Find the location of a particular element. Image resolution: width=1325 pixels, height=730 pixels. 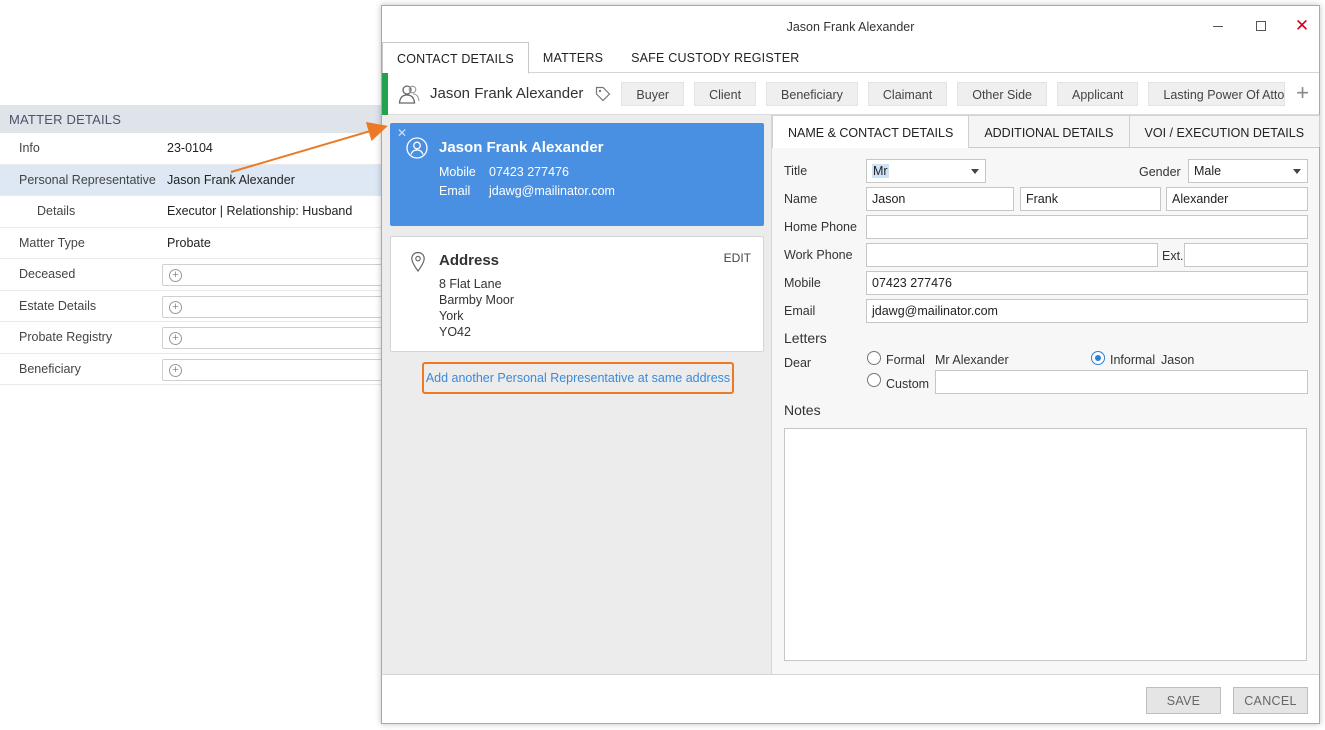

middle-name-input: Frank is located at coordinates (1090, 199).